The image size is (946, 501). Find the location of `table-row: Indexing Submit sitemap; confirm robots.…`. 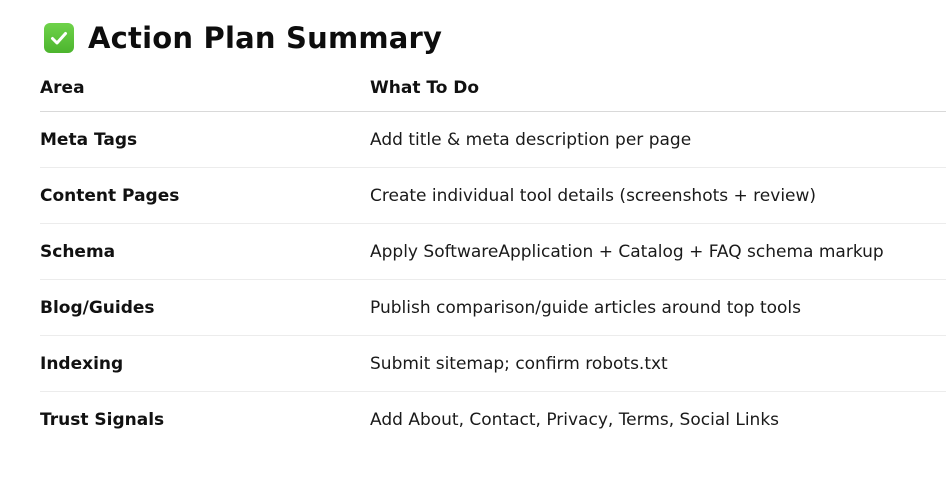

table-row: Indexing Submit sitemap; confirm robots.… is located at coordinates (493, 364).